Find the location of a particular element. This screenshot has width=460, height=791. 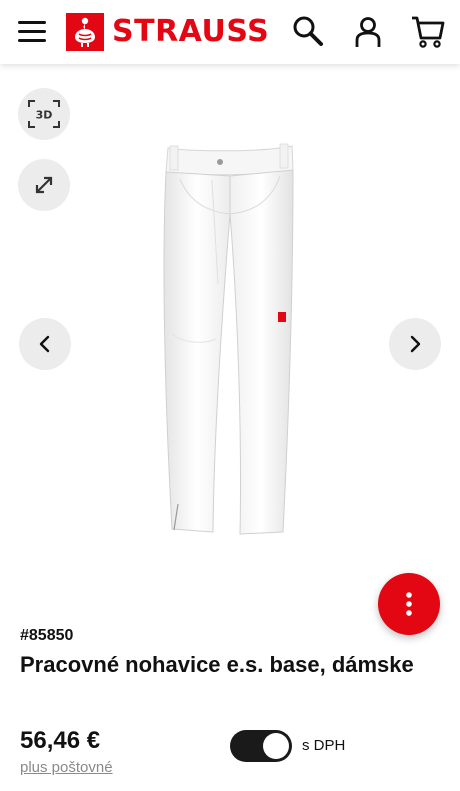

previous-image-button is located at coordinates (45, 344).